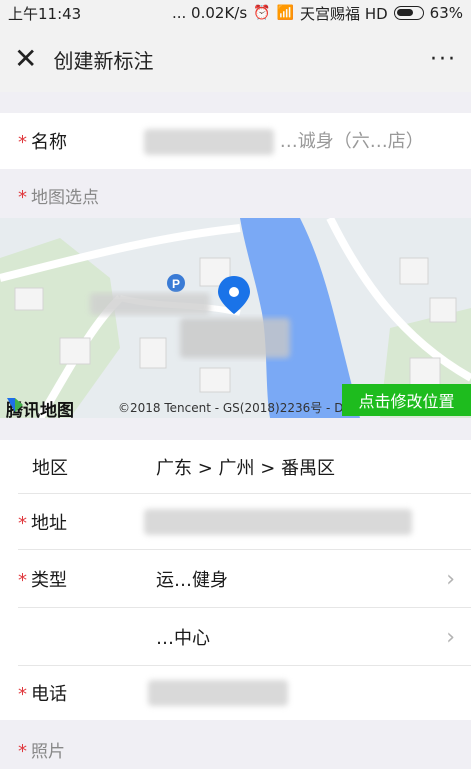 This screenshot has width=471, height=769. Describe the element at coordinates (65, 198) in the screenshot. I see `map-section-label: 地图选点` at that location.